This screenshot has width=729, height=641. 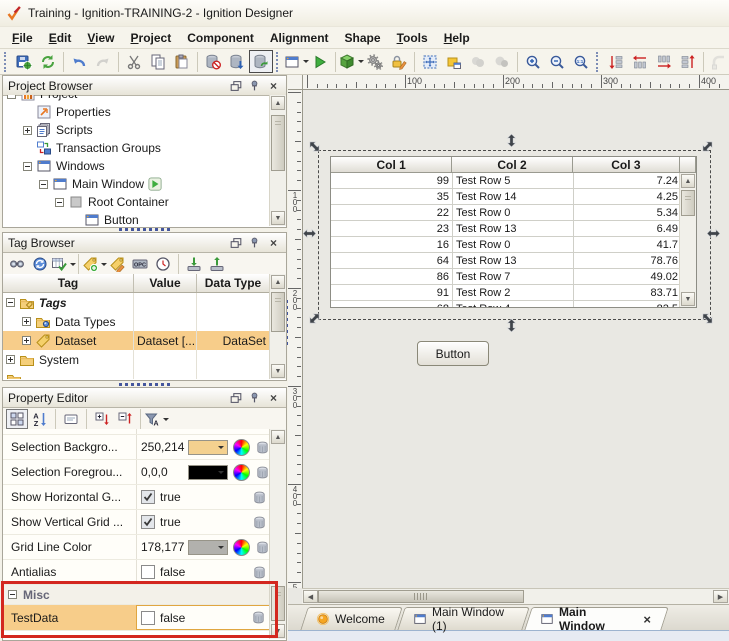 What do you see at coordinates (512, 165) in the screenshot?
I see `table-column-header: Col 2` at bounding box center [512, 165].